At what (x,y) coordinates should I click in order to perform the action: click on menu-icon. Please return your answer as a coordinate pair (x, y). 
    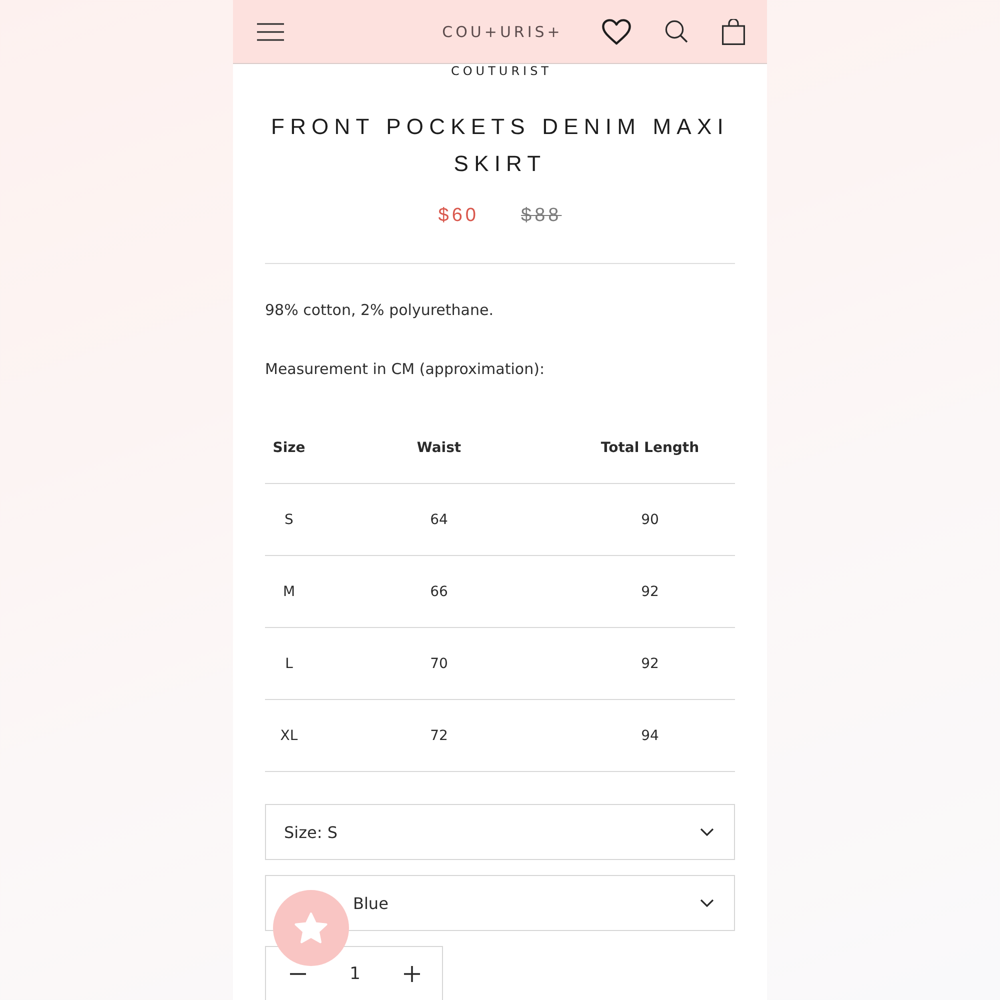
    Looking at the image, I should click on (270, 31).